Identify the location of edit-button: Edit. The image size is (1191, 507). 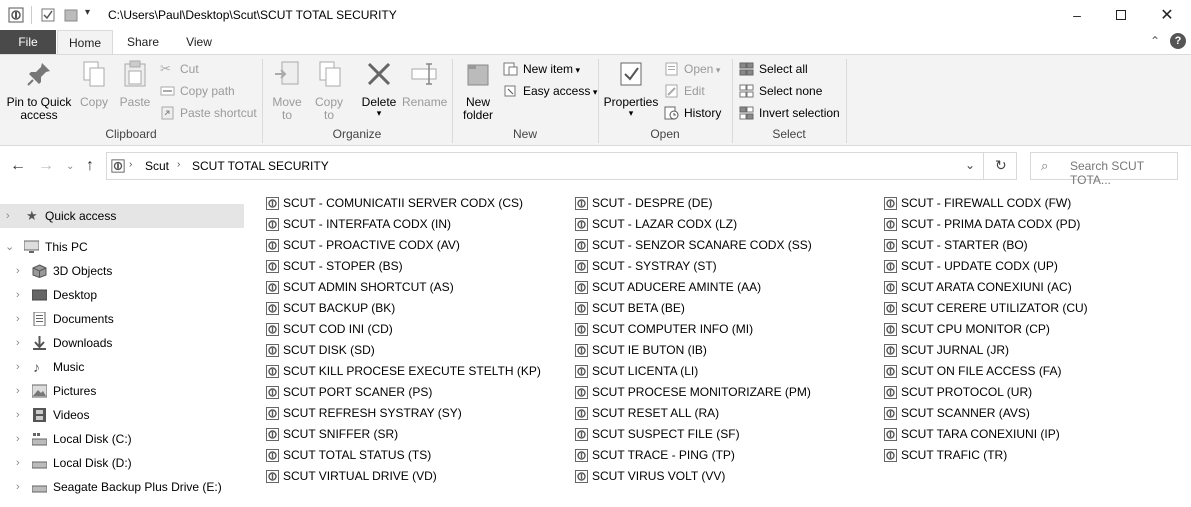
(684, 91).